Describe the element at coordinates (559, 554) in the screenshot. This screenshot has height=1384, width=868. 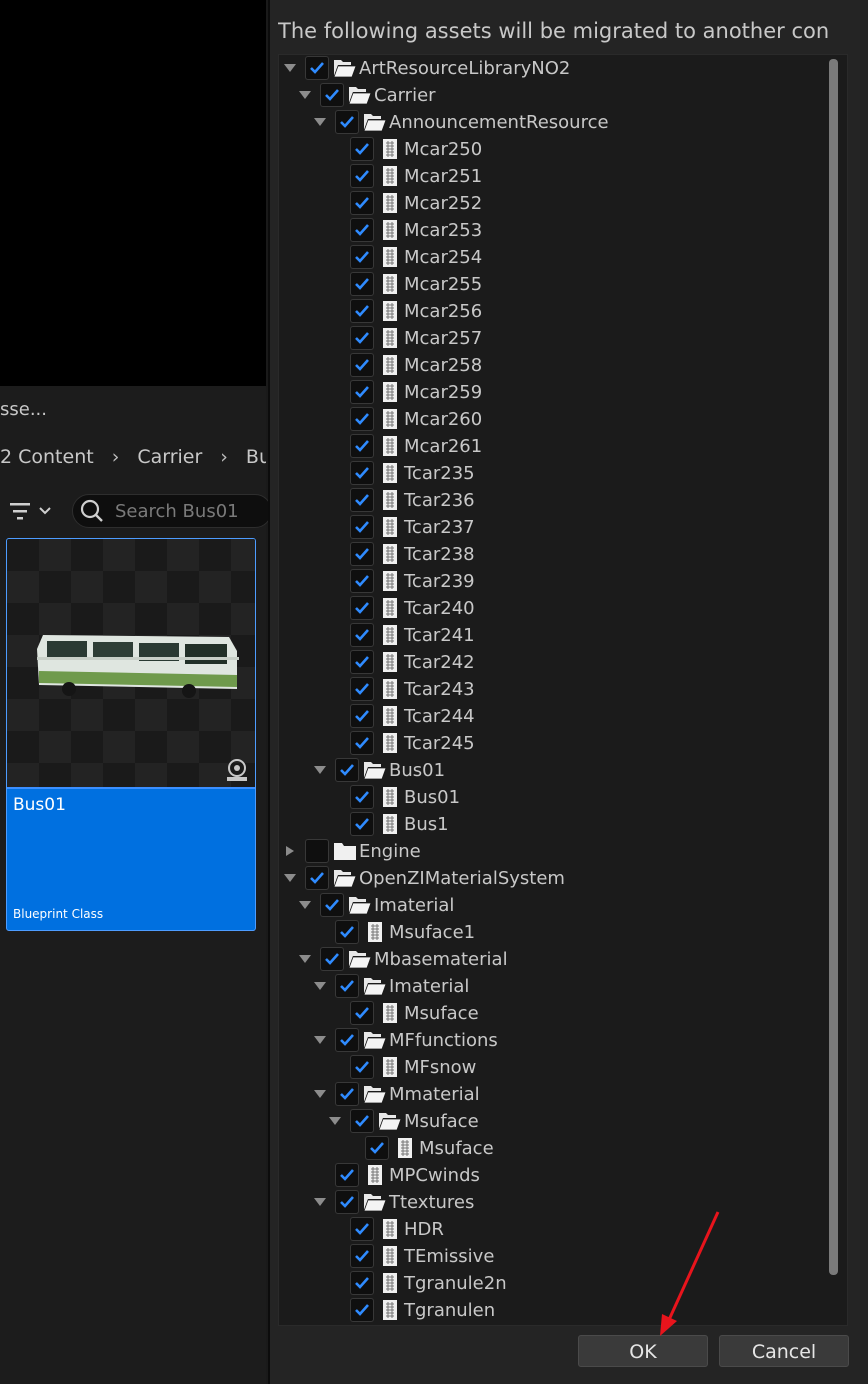
I see `tree-file-row: Tcar238` at that location.